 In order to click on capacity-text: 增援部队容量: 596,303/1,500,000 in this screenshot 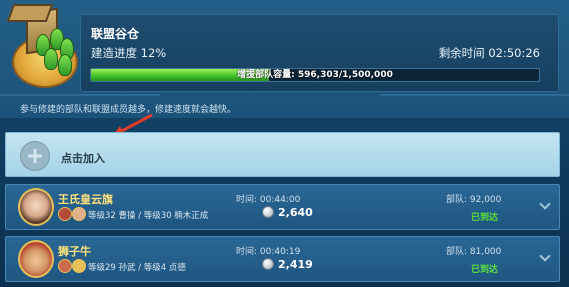, I will do `click(315, 75)`.